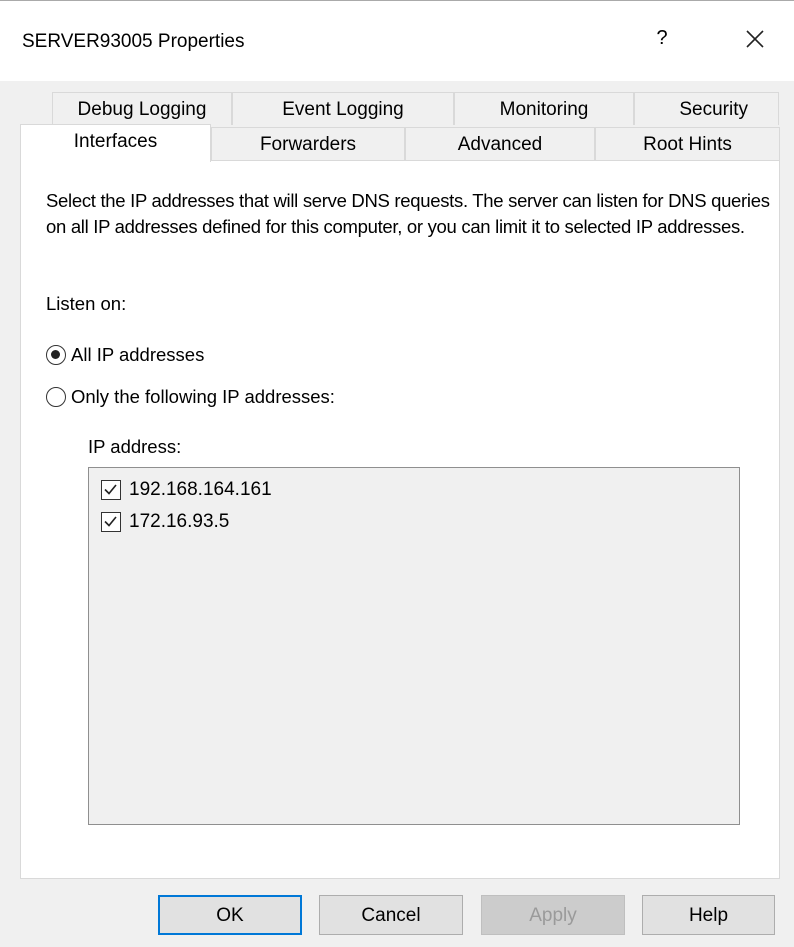 This screenshot has height=947, width=794. Describe the element at coordinates (544, 108) in the screenshot. I see `tab-monitoring: Monitoring` at that location.